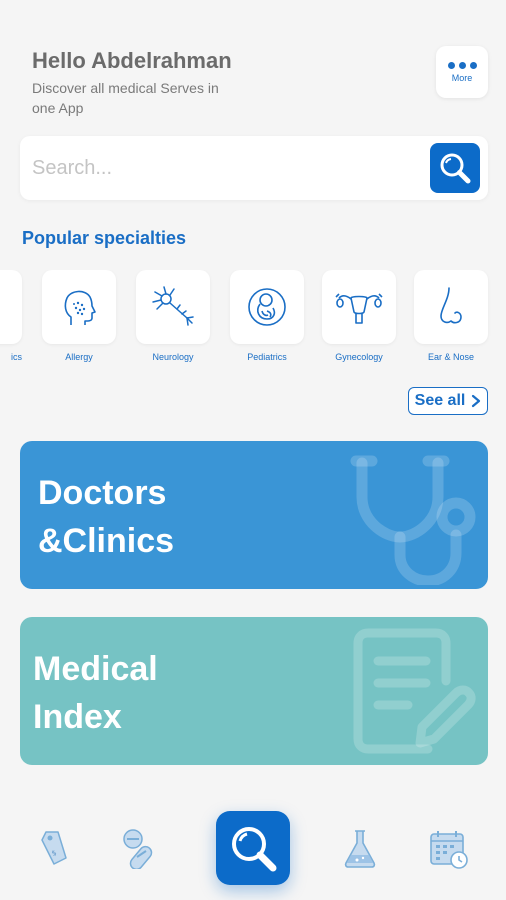 Image resolution: width=506 pixels, height=900 pixels. What do you see at coordinates (95, 693) in the screenshot?
I see `index-card-title: Medical Index` at bounding box center [95, 693].